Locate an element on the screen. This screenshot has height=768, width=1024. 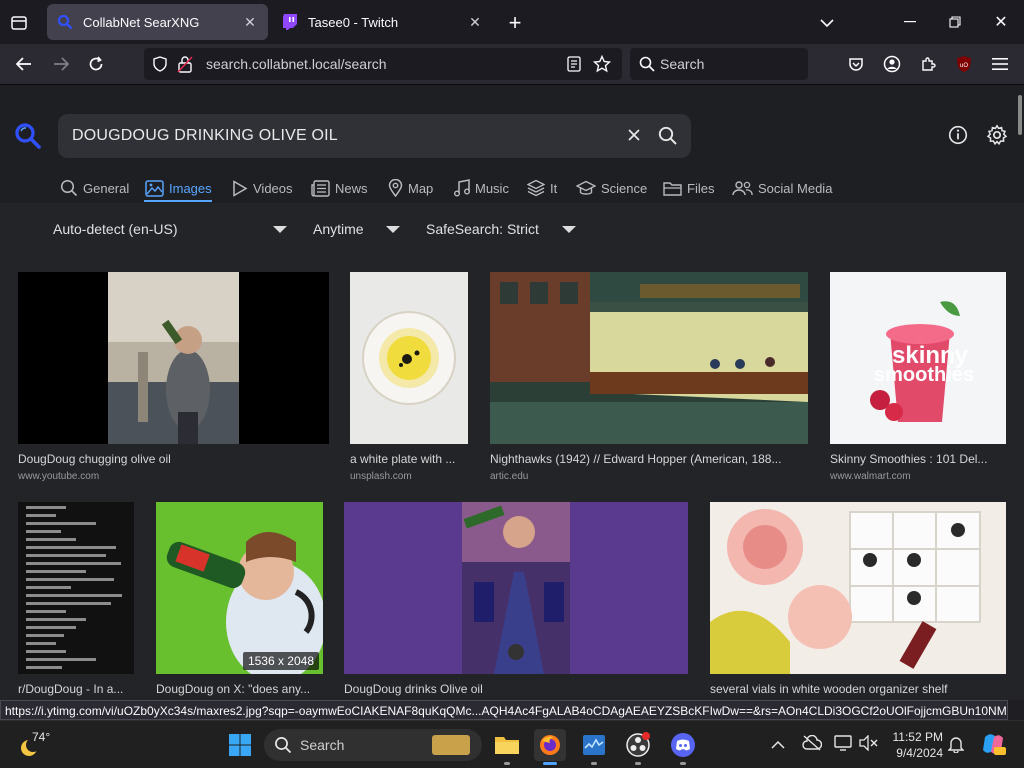
speaker-muted-icon is located at coordinates (868, 745).